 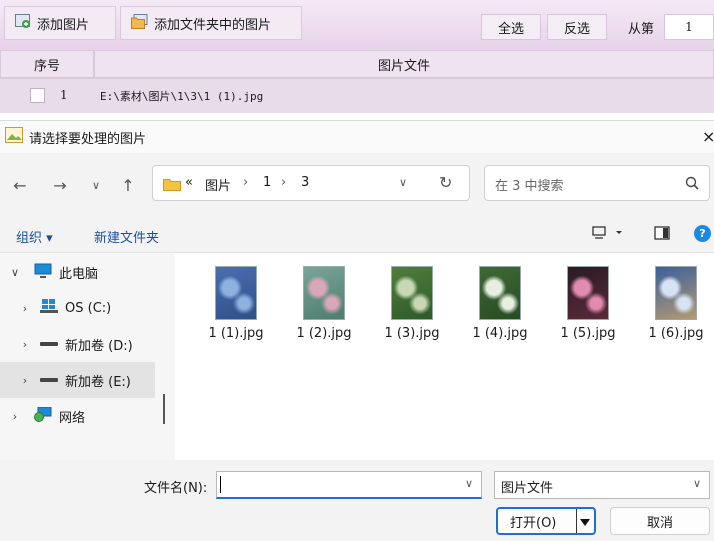 I want to click on file-name: 1 (2).jpg, so click(x=324, y=333).